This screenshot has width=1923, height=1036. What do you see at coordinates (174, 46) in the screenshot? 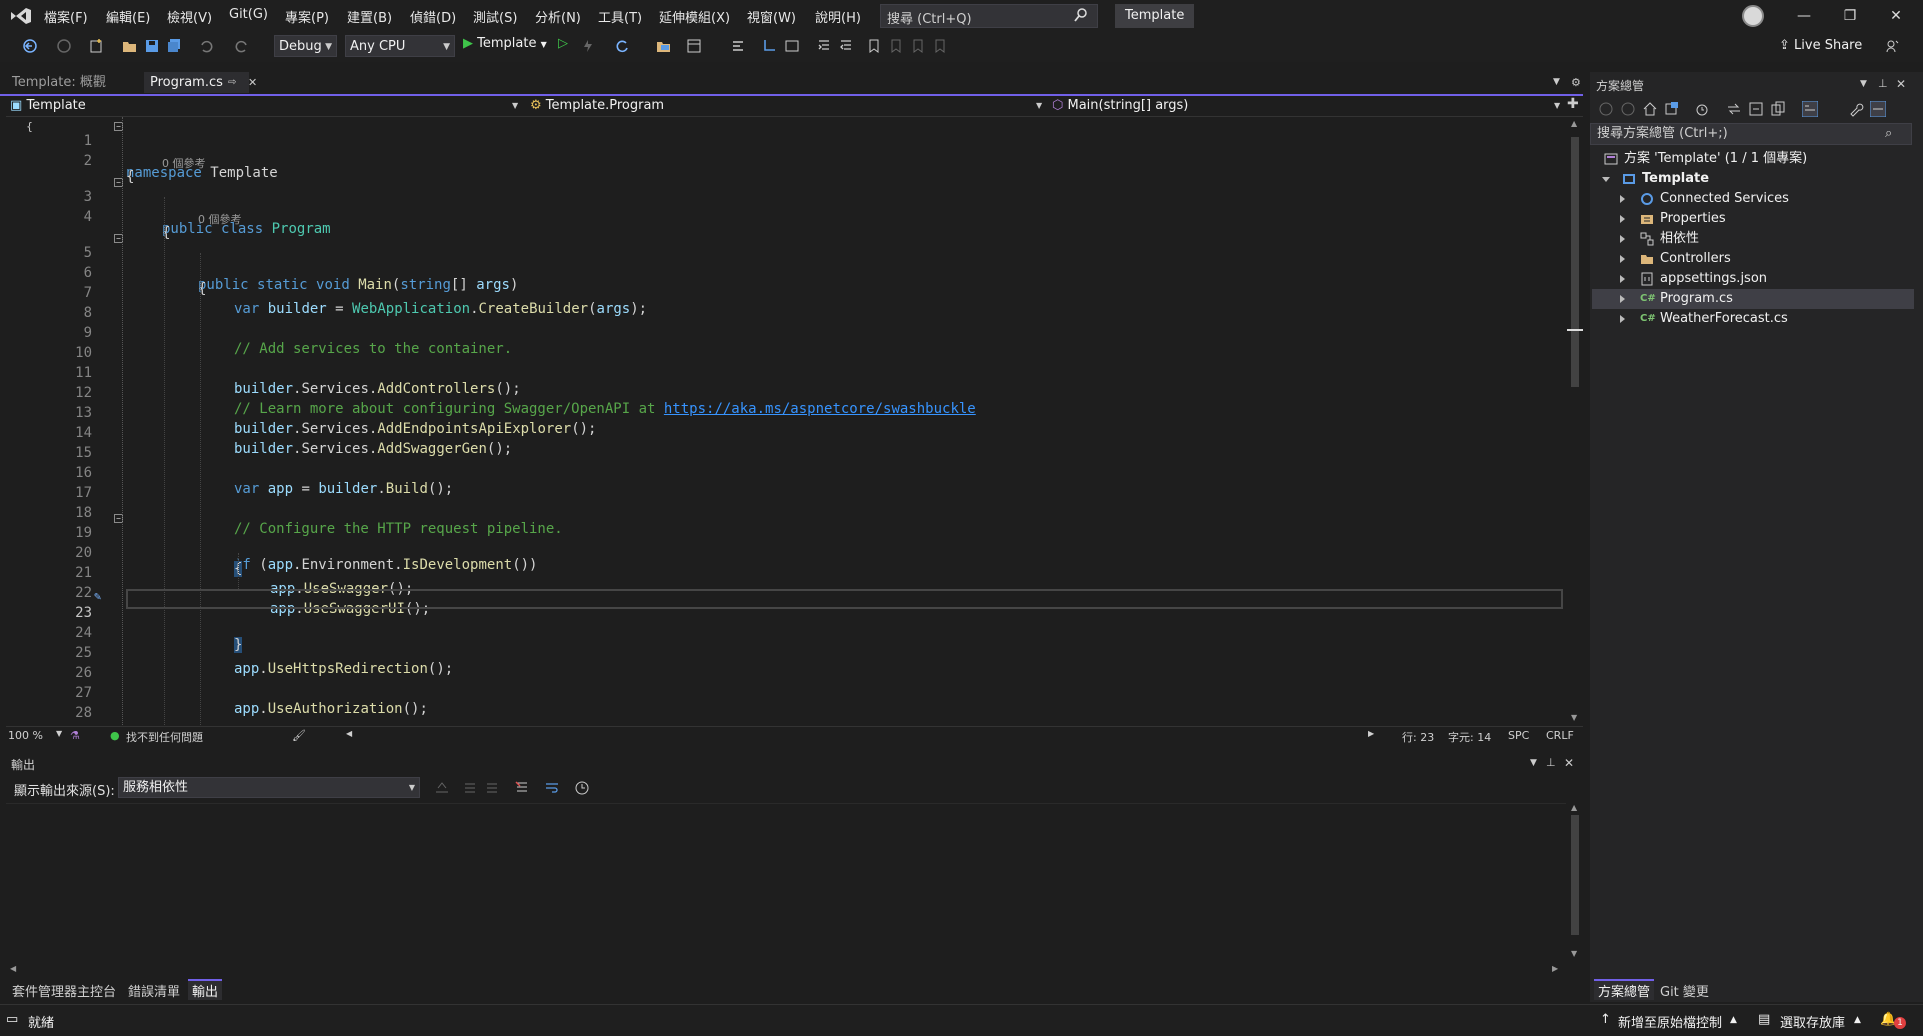
I see `save-all-icon` at bounding box center [174, 46].